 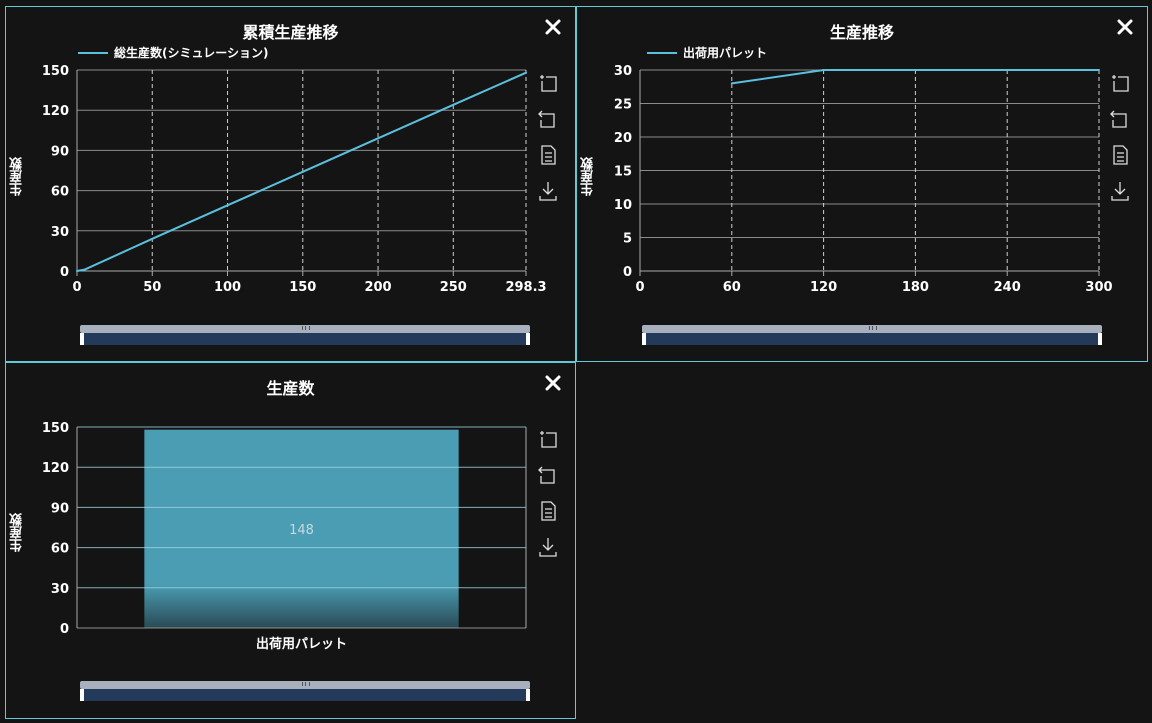 I want to click on bar-chart: 148 出荷用パレット 0 30 60 90 120 150, so click(x=284, y=536).